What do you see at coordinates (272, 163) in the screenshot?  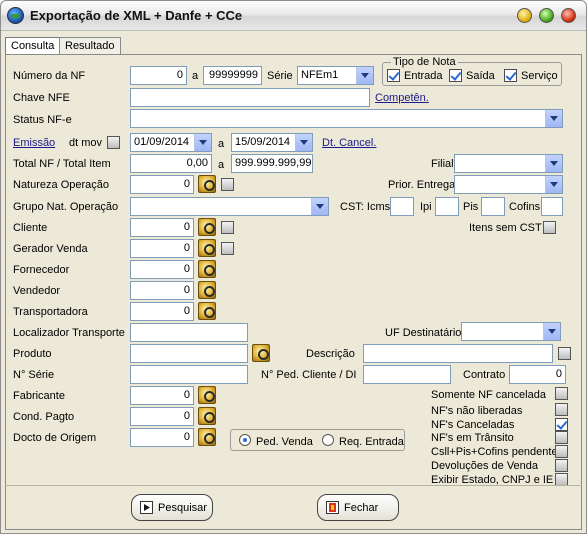 I see `total-nf-to-input: 999.999.999,99` at bounding box center [272, 163].